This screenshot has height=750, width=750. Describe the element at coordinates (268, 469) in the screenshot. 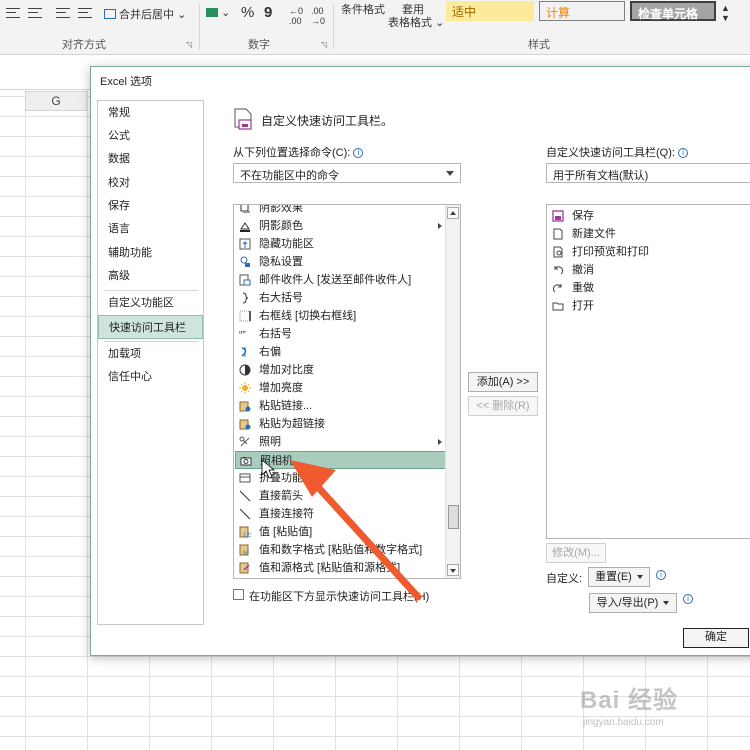

I see `mouse-cursor-icon` at that location.